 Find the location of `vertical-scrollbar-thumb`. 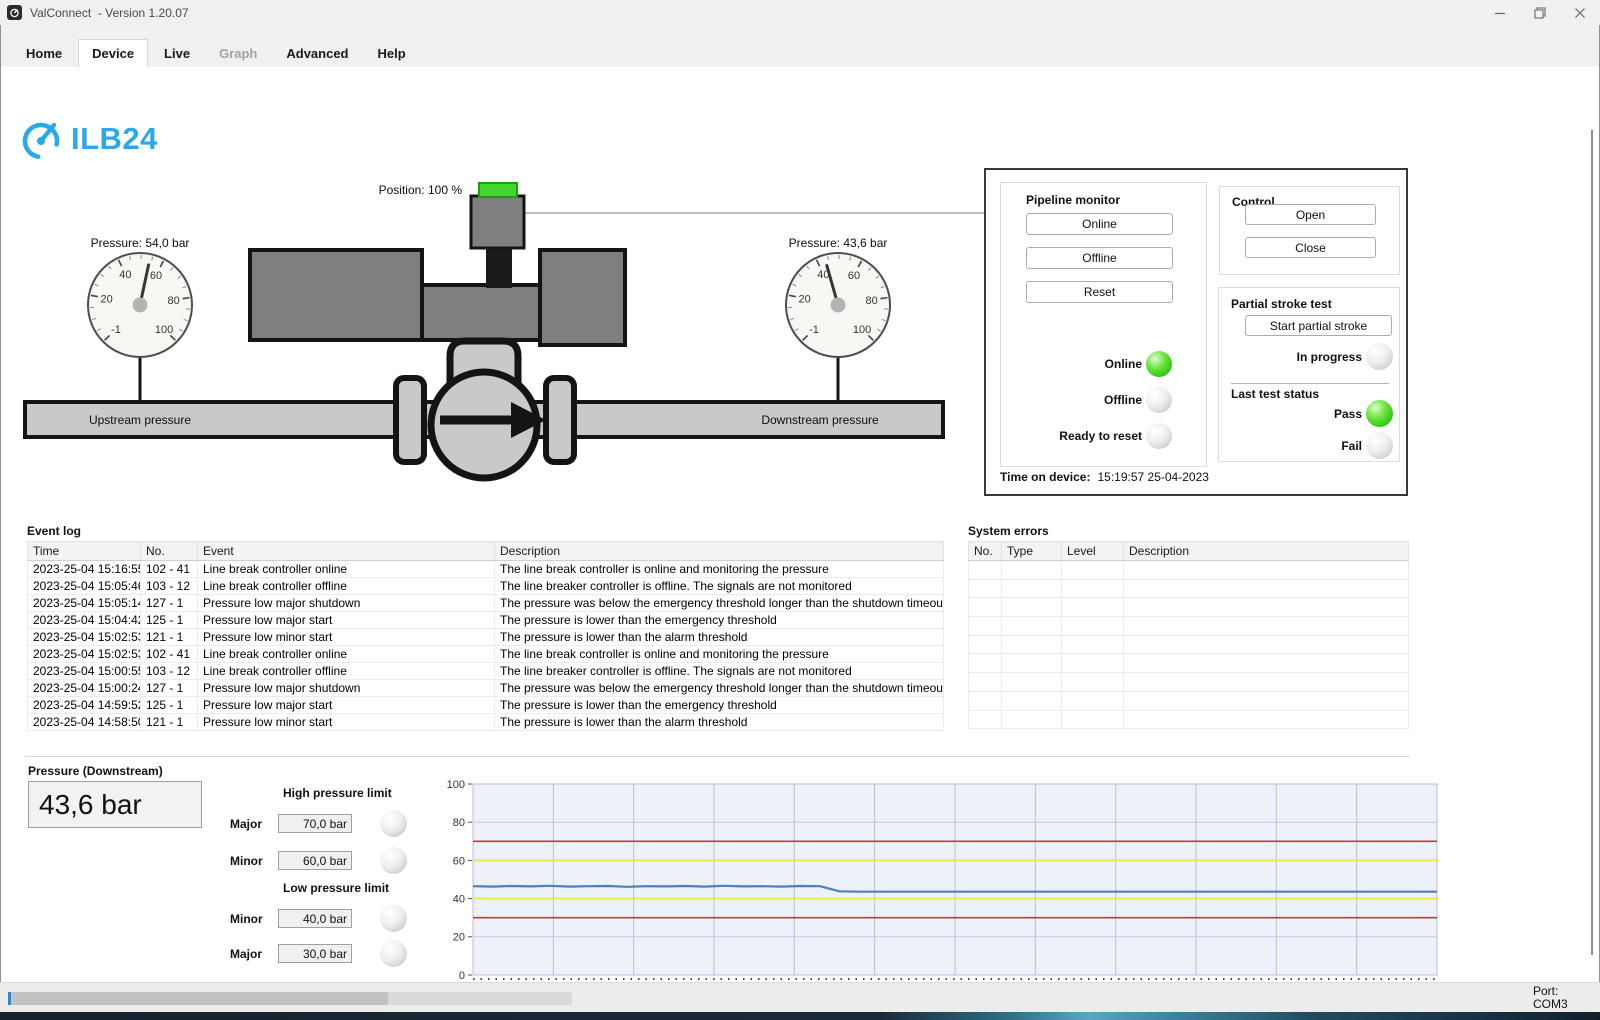

vertical-scrollbar-thumb is located at coordinates (1592, 542).